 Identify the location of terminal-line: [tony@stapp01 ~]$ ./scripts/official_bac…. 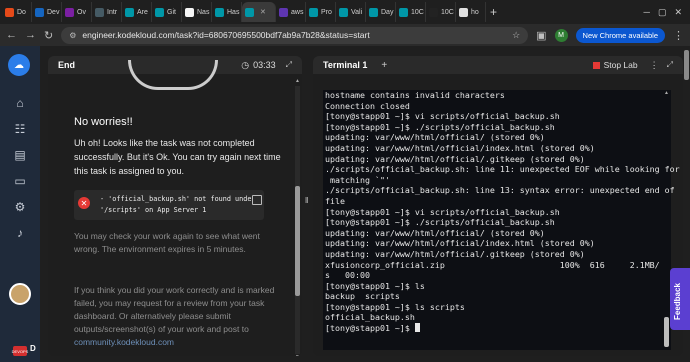
(440, 126).